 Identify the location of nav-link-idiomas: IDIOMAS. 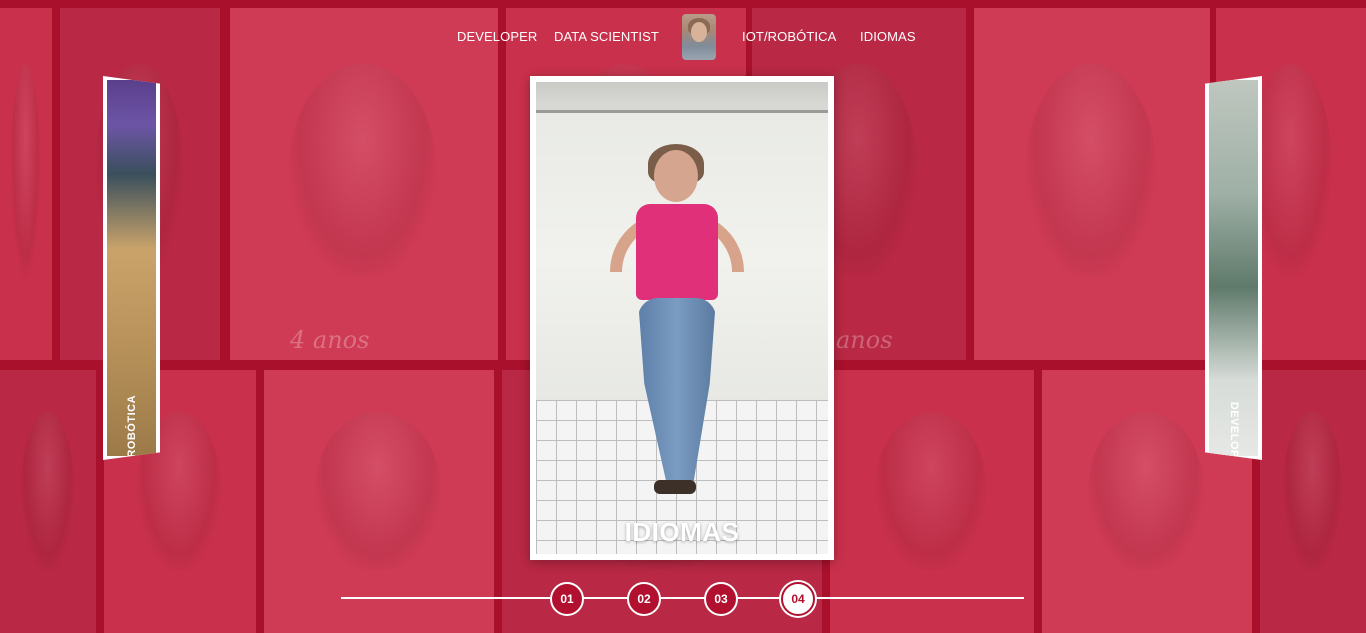
(888, 36).